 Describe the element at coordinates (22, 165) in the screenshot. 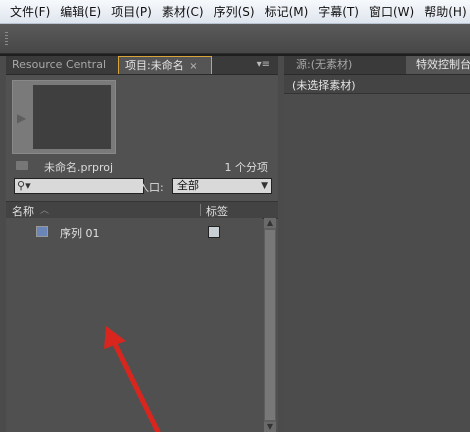

I see `folder-icon` at that location.